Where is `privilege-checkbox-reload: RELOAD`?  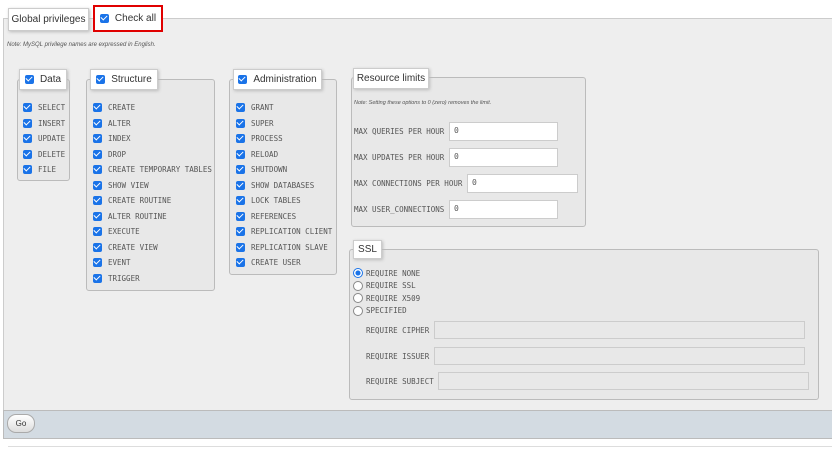
privilege-checkbox-reload: RELOAD is located at coordinates (284, 155).